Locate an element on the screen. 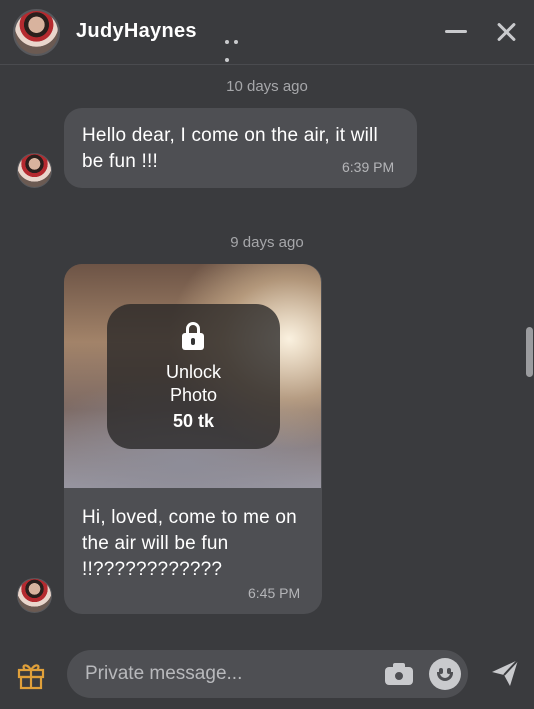 The image size is (534, 709). close-icon is located at coordinates (506, 32).